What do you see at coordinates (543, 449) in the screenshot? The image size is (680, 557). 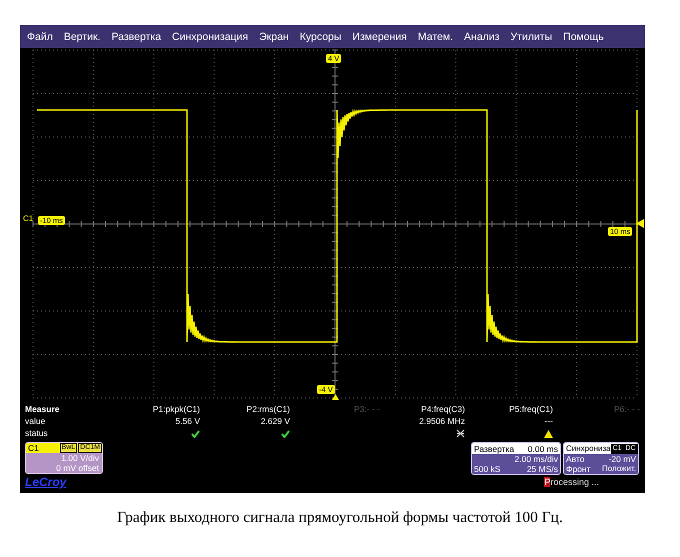 I see `timebase-delay: 0.00 ms` at bounding box center [543, 449].